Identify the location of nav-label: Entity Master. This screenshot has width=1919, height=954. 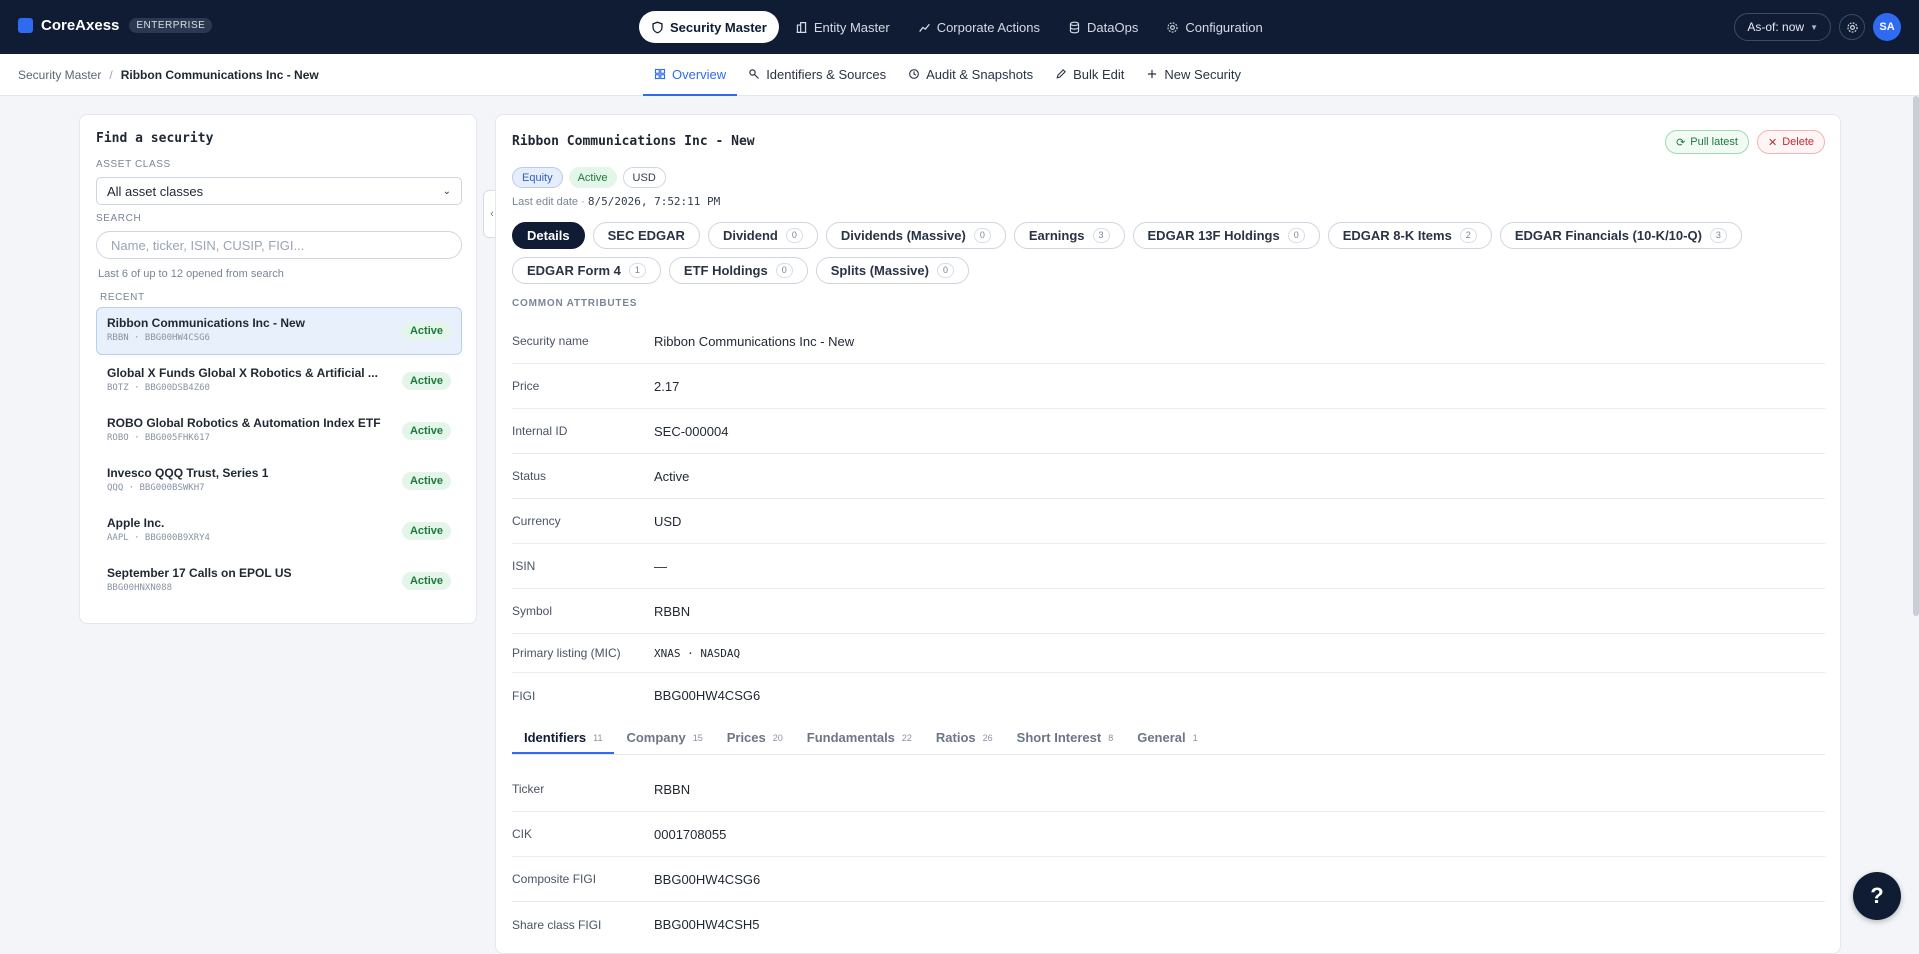
(851, 27).